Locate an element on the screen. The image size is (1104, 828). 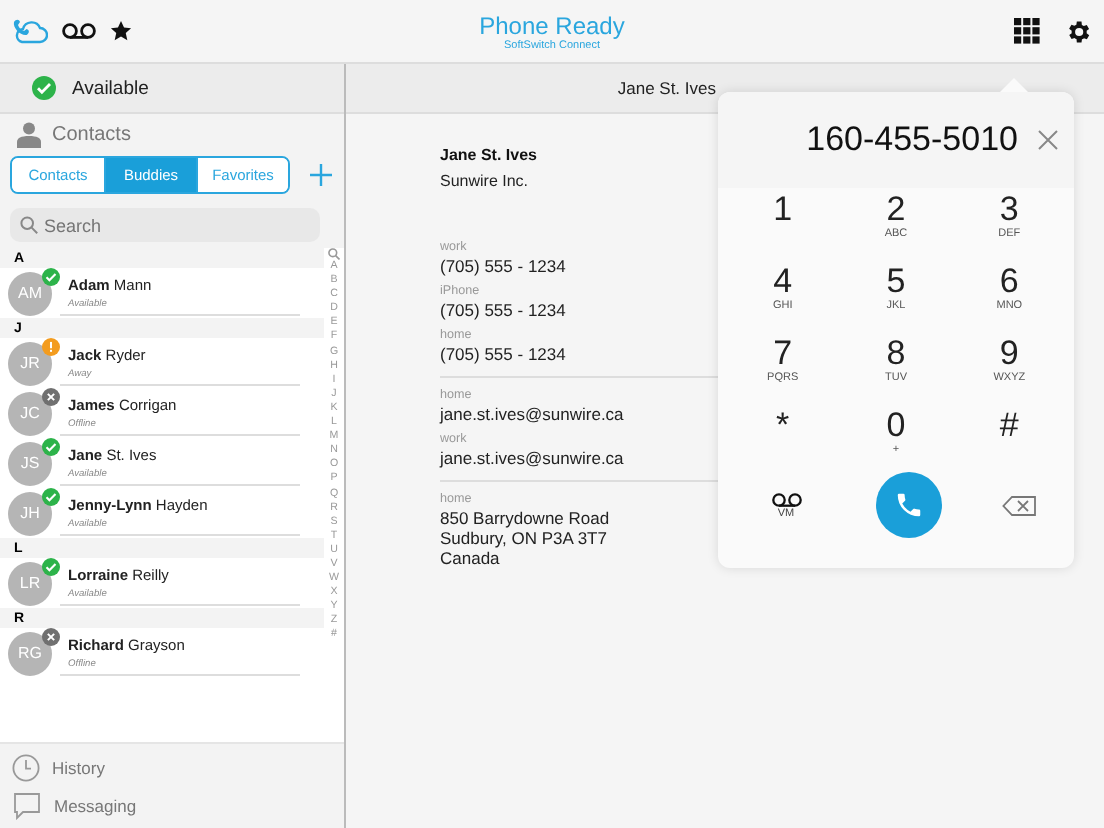
chat-bubble-icon is located at coordinates (27, 805).